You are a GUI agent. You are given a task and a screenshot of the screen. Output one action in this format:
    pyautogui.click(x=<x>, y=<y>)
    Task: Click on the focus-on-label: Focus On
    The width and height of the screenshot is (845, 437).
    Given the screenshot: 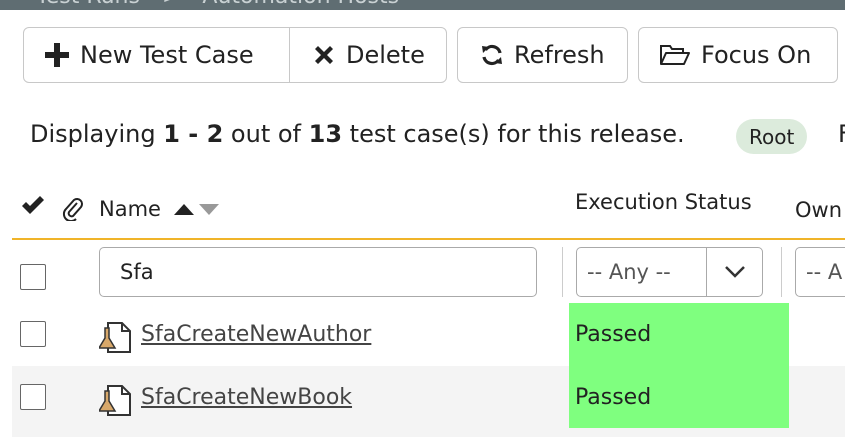 What is the action you would take?
    pyautogui.click(x=756, y=55)
    